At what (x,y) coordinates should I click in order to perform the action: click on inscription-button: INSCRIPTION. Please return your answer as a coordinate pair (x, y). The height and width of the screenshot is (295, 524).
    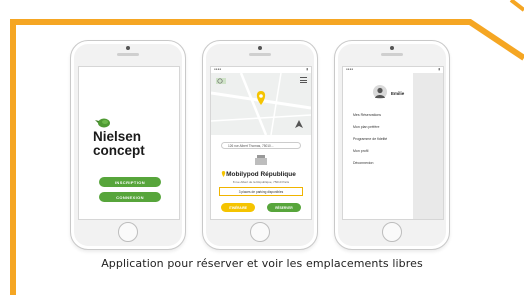
    Looking at the image, I should click on (130, 182).